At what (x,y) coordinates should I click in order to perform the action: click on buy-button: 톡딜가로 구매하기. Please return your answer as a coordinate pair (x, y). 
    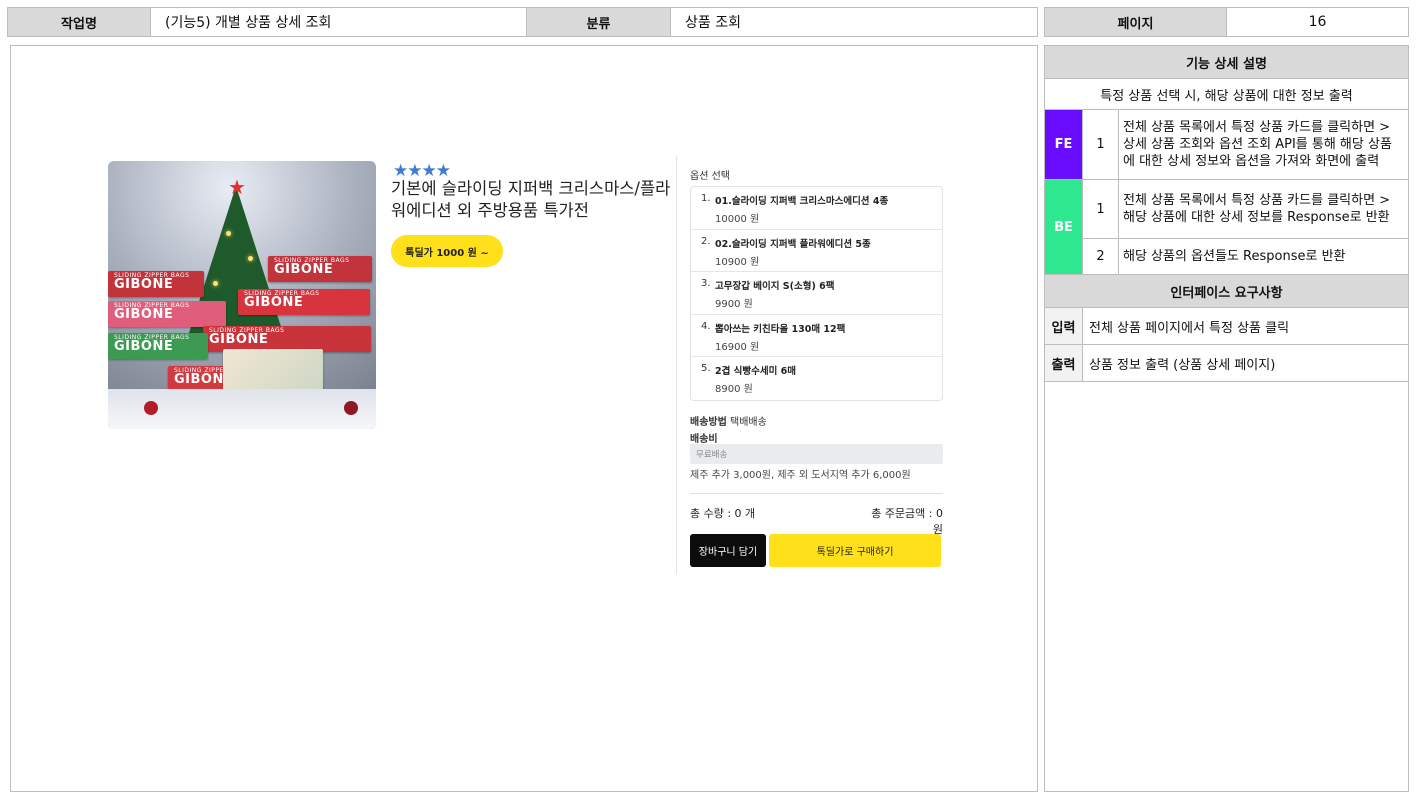
    Looking at the image, I should click on (855, 550).